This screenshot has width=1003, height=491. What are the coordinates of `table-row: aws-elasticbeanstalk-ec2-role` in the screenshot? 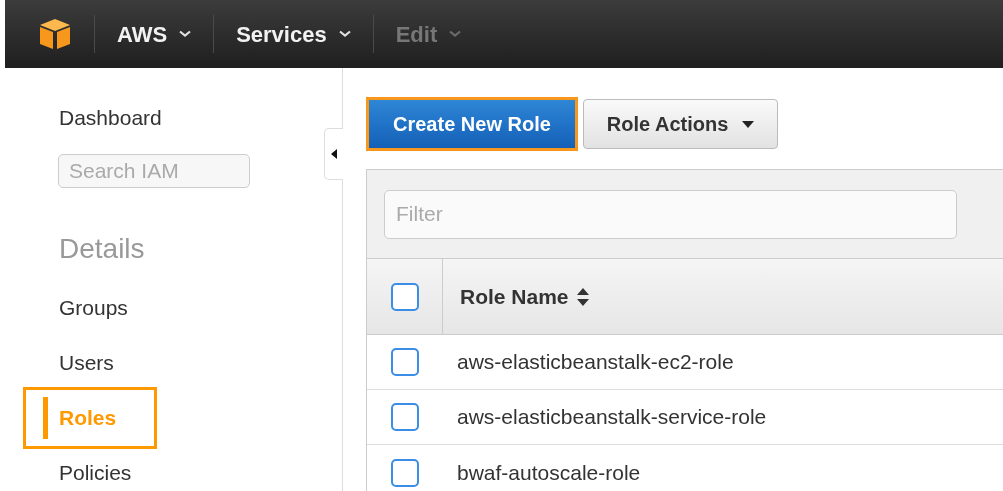 It's located at (685, 362).